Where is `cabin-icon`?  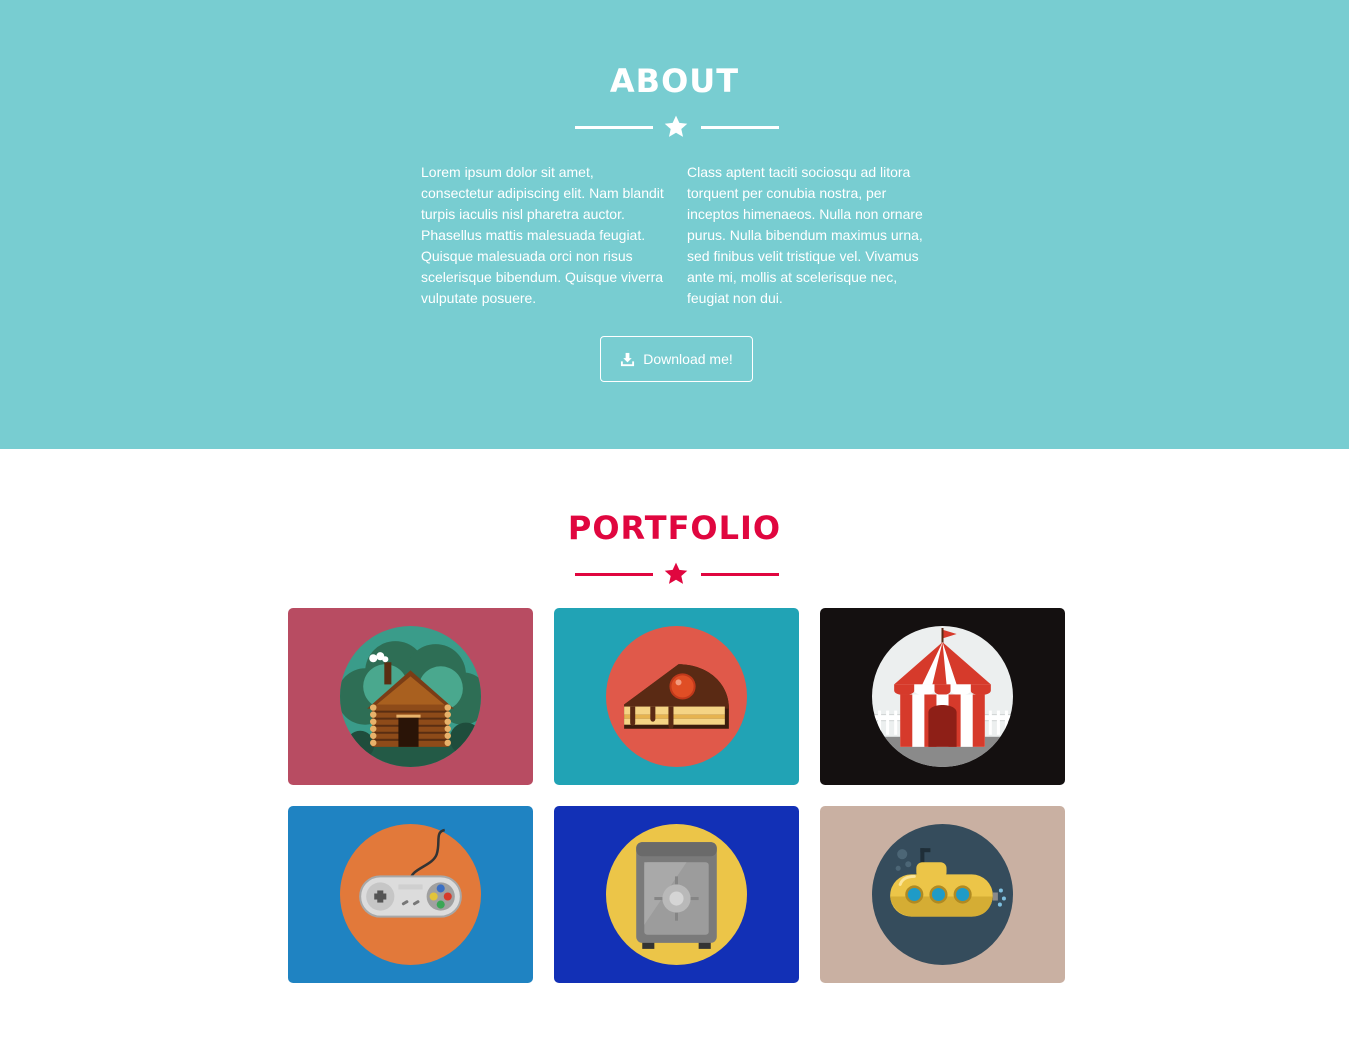
cabin-icon is located at coordinates (410, 696).